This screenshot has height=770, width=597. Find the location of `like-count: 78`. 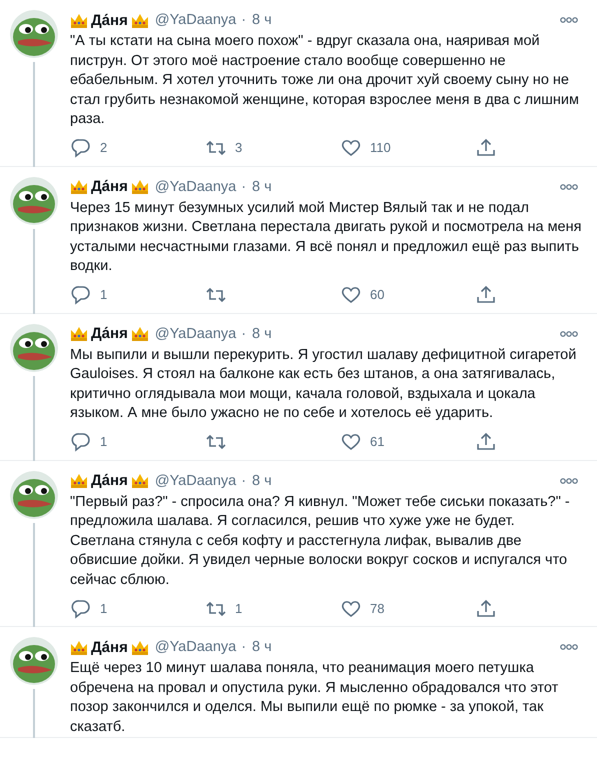

like-count: 78 is located at coordinates (377, 608).